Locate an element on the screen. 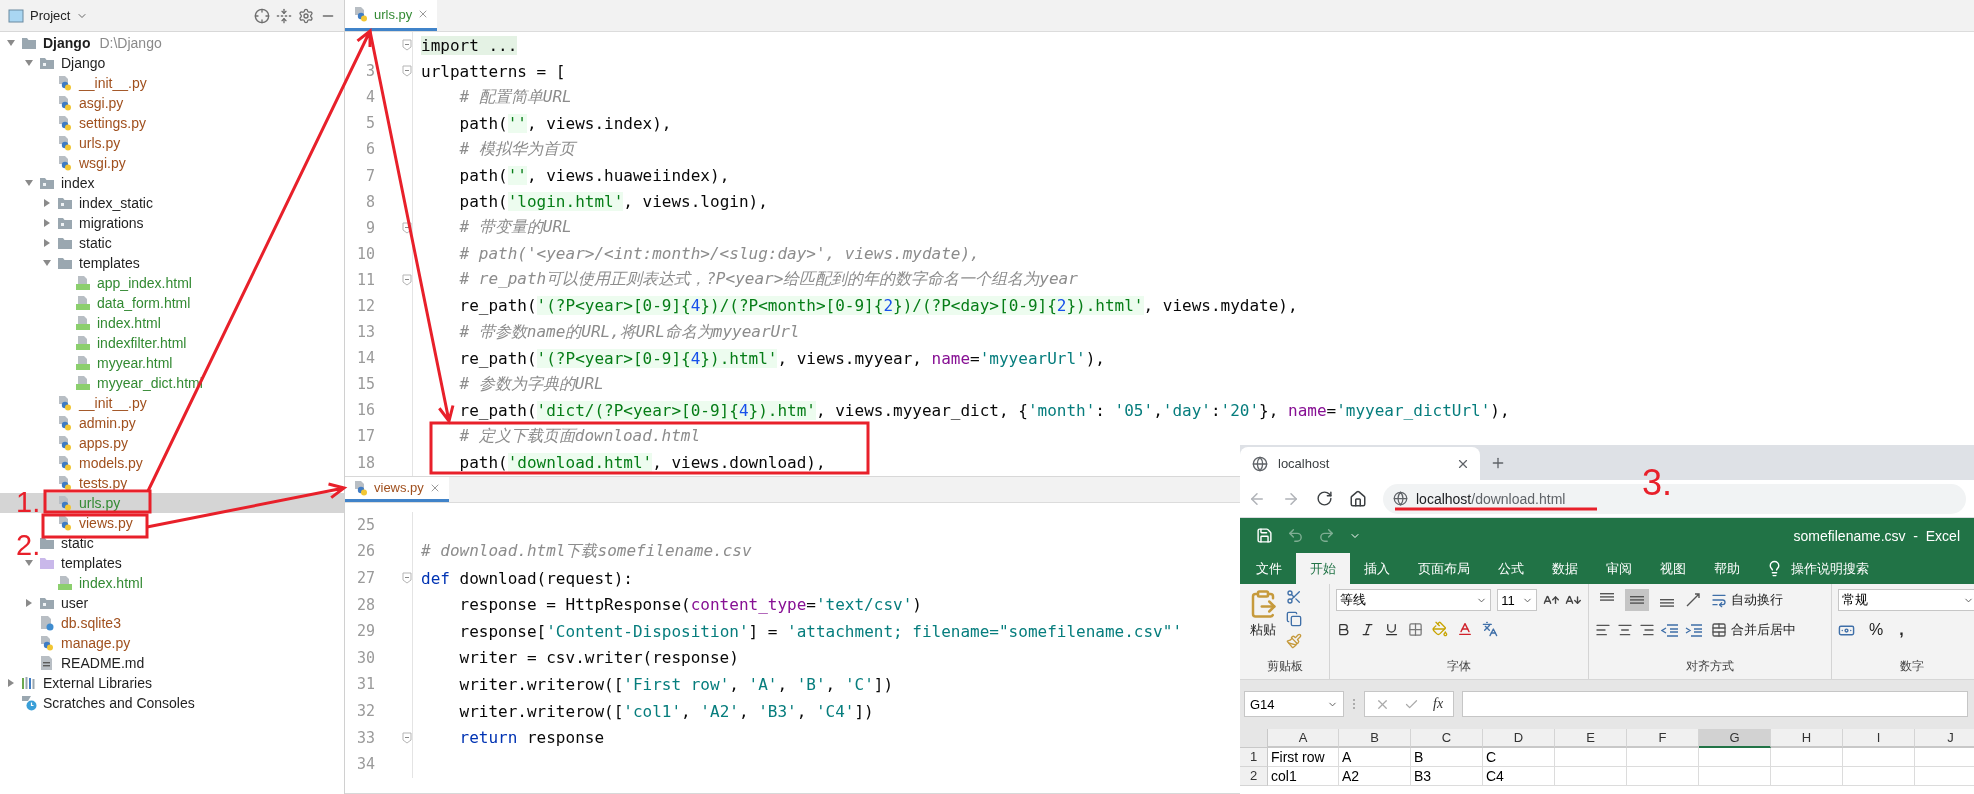 The width and height of the screenshot is (1974, 794). tree-row: user is located at coordinates (172, 603).